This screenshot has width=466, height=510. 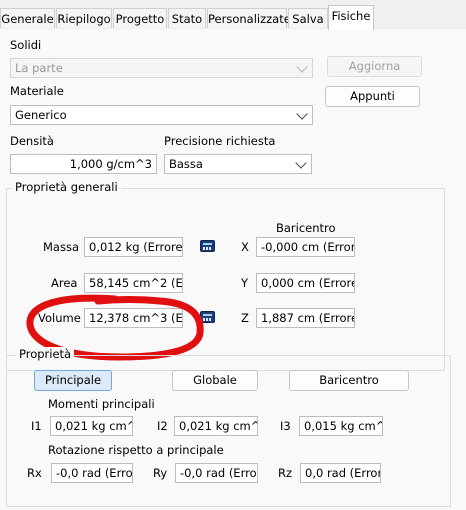 I want to click on materiale-value: Generico, so click(x=41, y=115).